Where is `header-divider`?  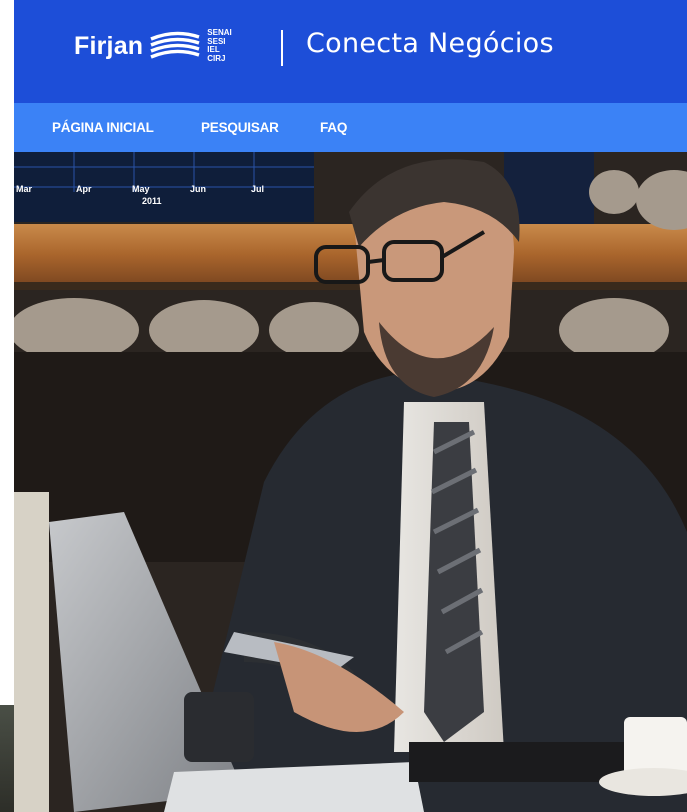 header-divider is located at coordinates (282, 48).